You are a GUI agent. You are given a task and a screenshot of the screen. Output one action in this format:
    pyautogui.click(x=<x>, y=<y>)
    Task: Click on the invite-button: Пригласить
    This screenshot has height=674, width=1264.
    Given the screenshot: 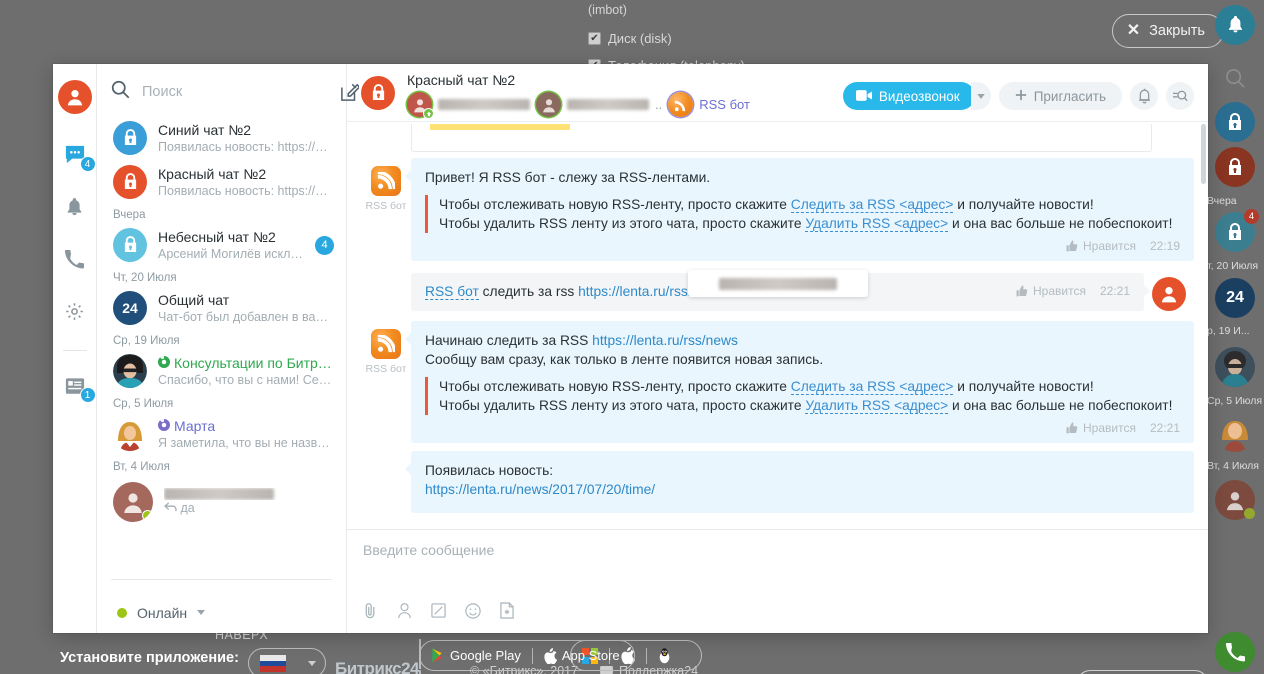 What is the action you would take?
    pyautogui.click(x=1060, y=96)
    